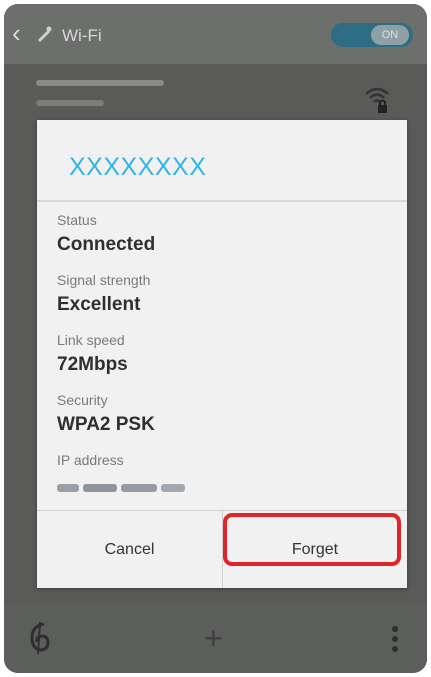 The height and width of the screenshot is (677, 431). What do you see at coordinates (377, 100) in the screenshot?
I see `wifi-signal-lock-icon` at bounding box center [377, 100].